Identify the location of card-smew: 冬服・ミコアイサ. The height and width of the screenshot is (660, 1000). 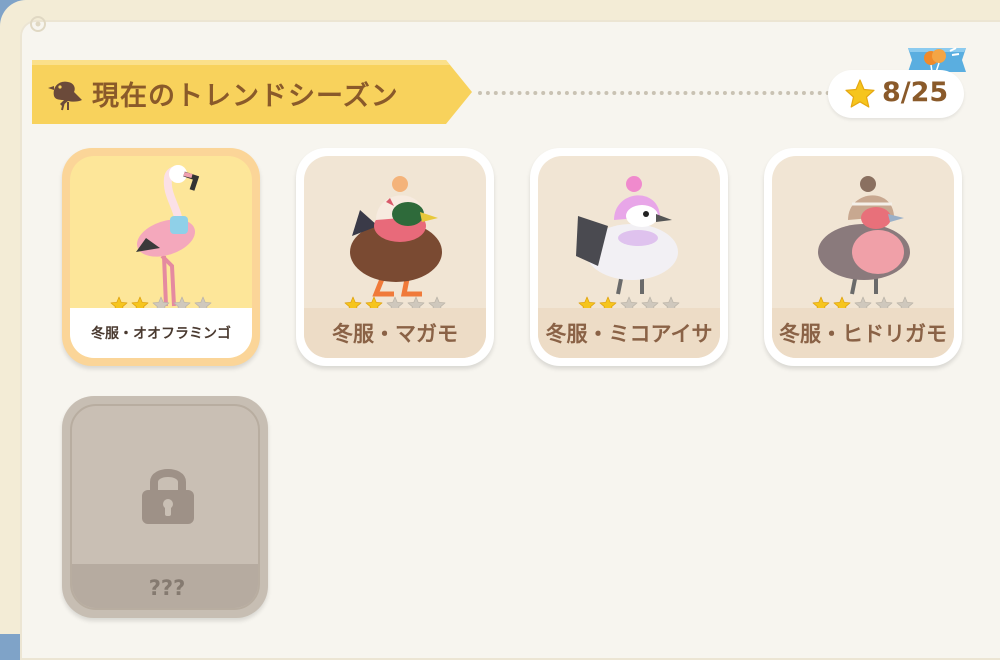
(629, 257).